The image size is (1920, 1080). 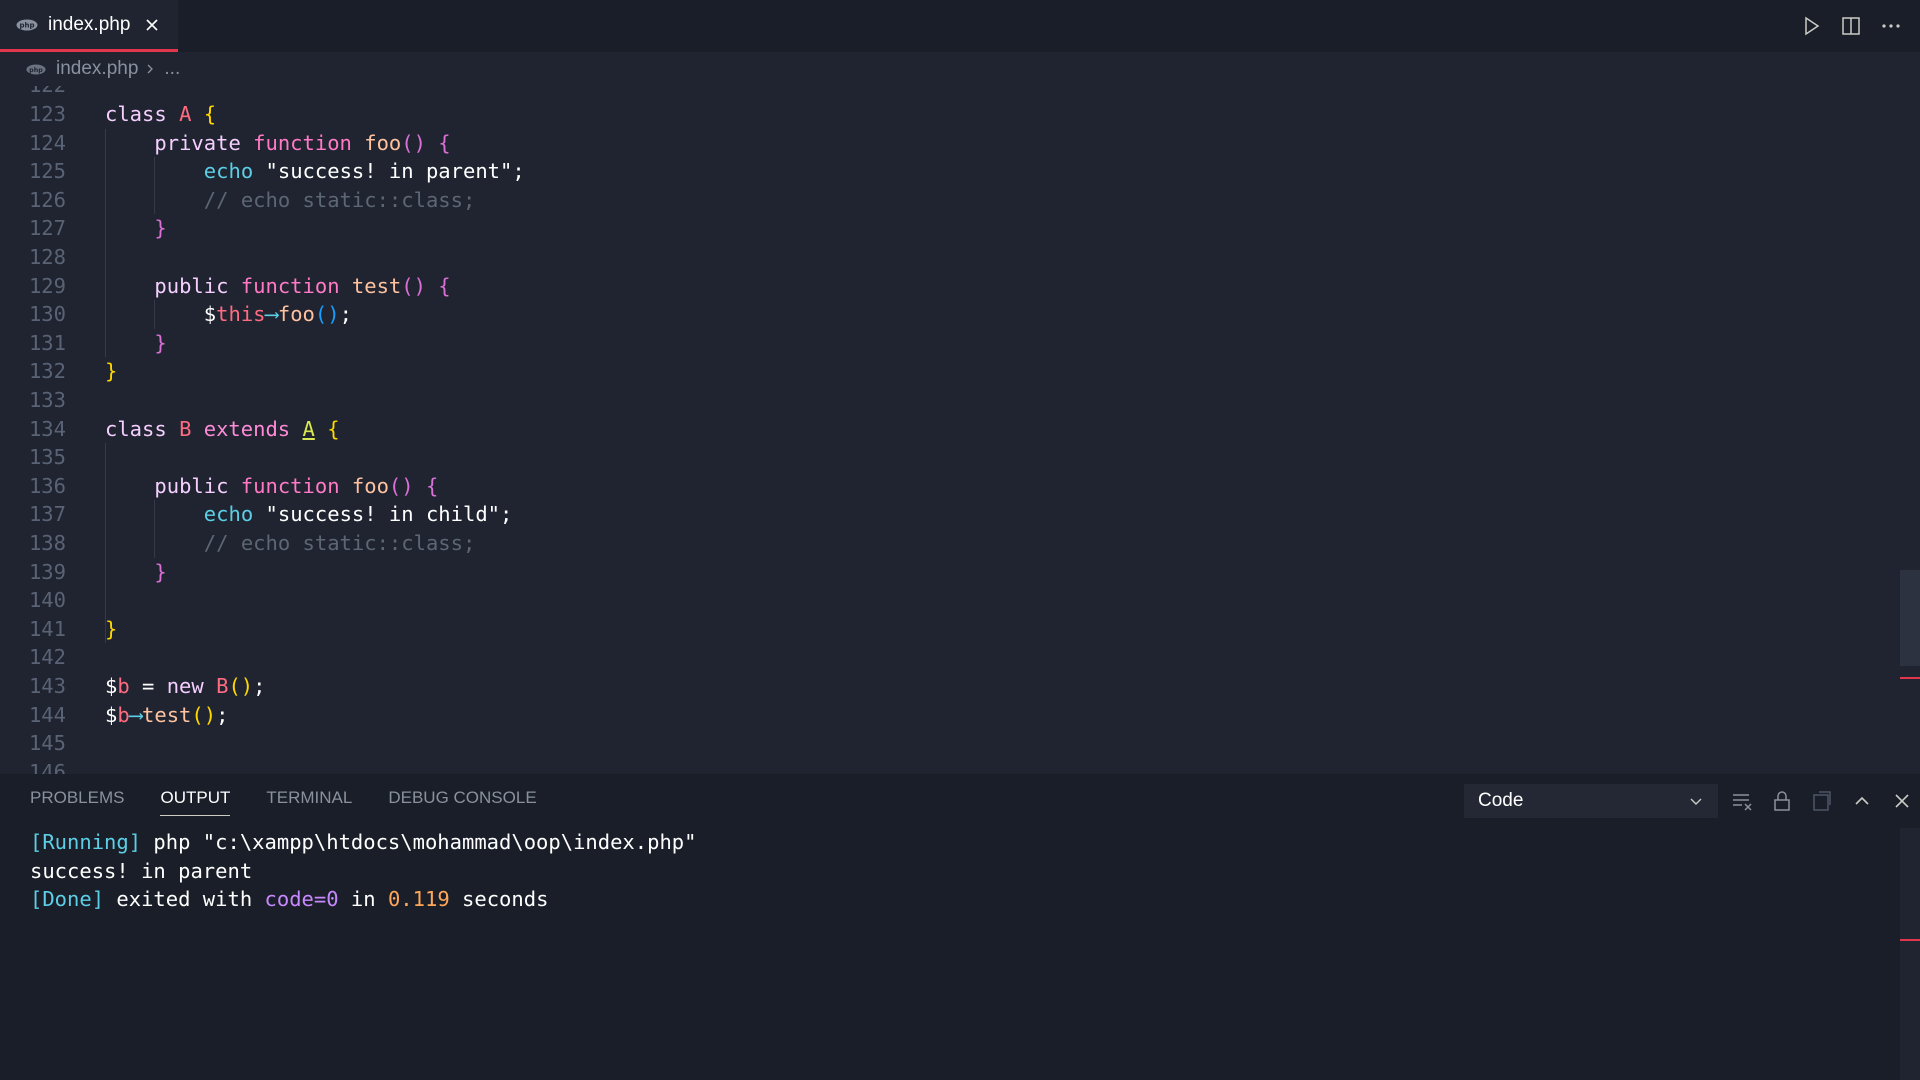 What do you see at coordinates (47, 457) in the screenshot?
I see `line-number: 135` at bounding box center [47, 457].